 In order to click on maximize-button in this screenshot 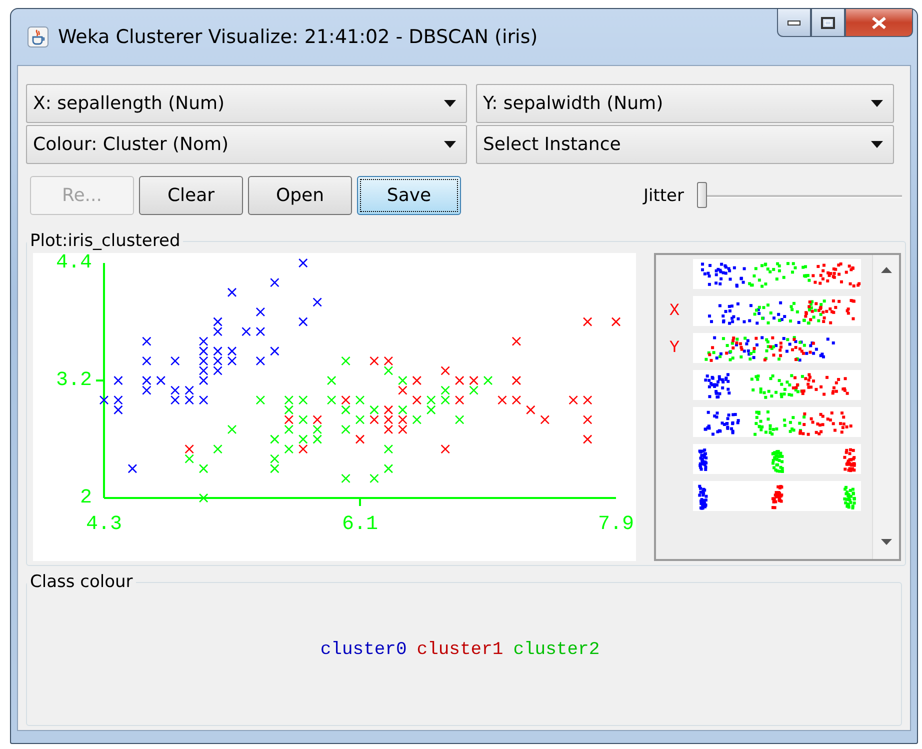, I will do `click(828, 23)`.